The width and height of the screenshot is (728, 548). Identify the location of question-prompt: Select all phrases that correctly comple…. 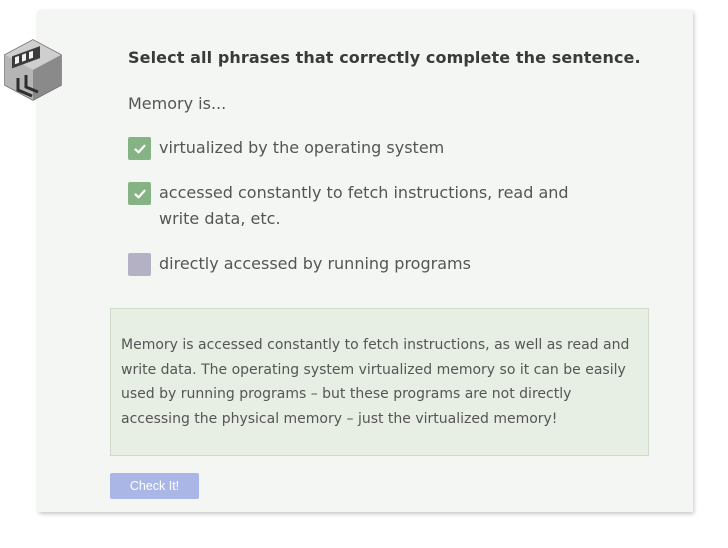
(384, 57).